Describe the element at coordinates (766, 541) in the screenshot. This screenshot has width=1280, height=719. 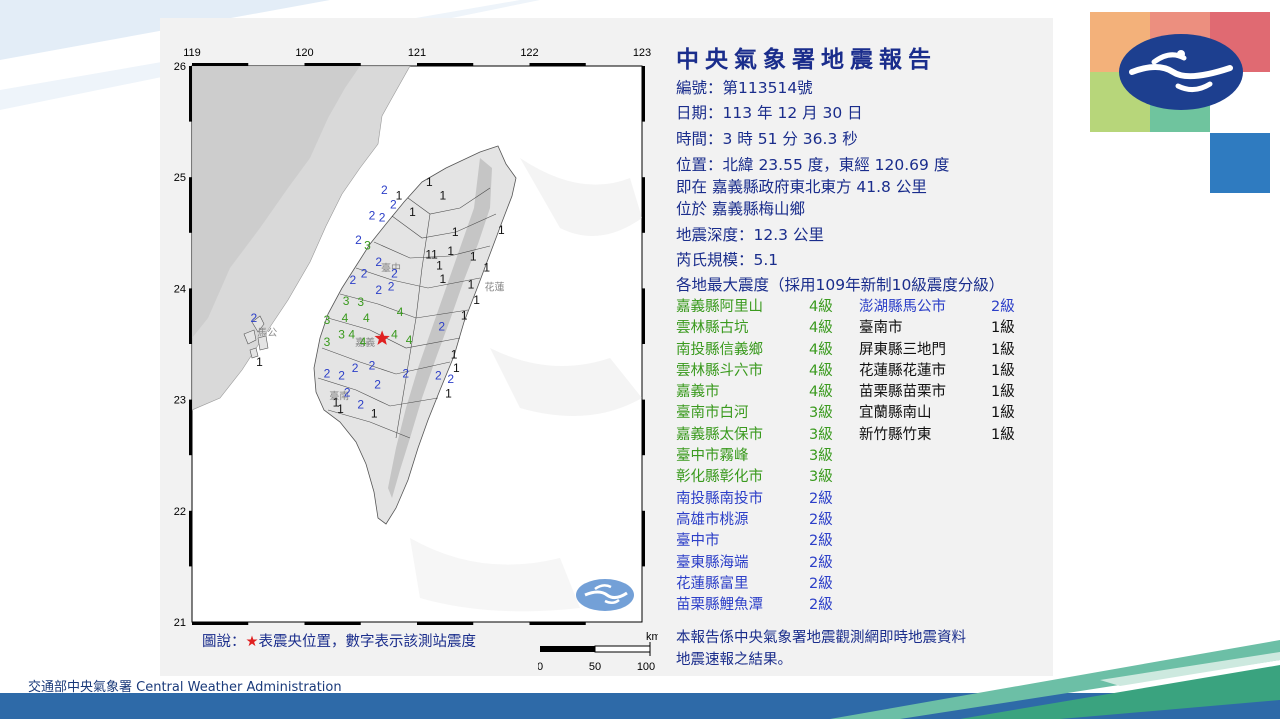
I see `intensity-row: 臺中市 2級` at that location.